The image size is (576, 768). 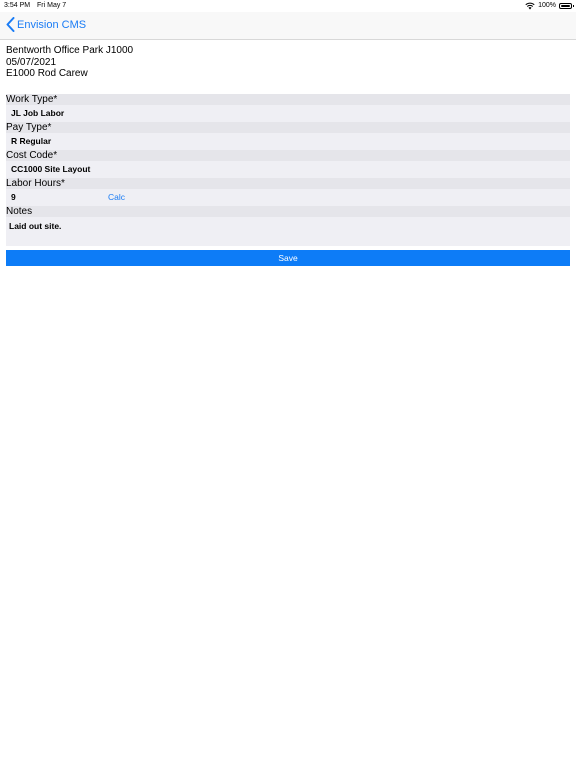 What do you see at coordinates (288, 197) in the screenshot?
I see `labor-hours-row: 9 Calc` at bounding box center [288, 197].